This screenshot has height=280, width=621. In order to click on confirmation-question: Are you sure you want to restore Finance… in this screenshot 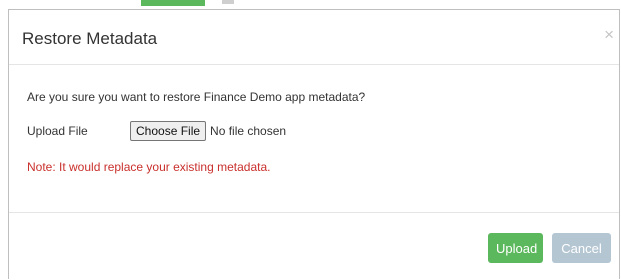, I will do `click(196, 97)`.